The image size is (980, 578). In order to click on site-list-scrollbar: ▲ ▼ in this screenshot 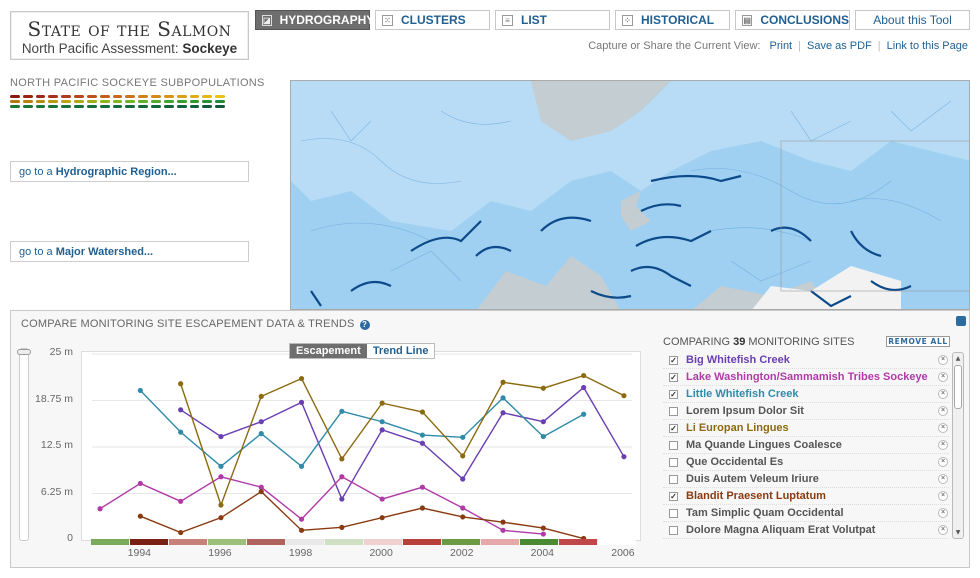, I will do `click(958, 445)`.